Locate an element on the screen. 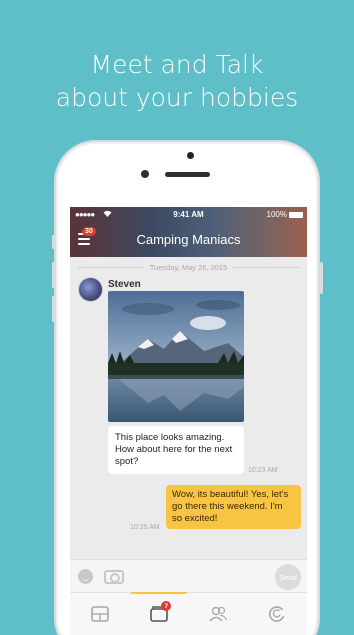 The width and height of the screenshot is (354, 635). tab-board is located at coordinates (99, 614).